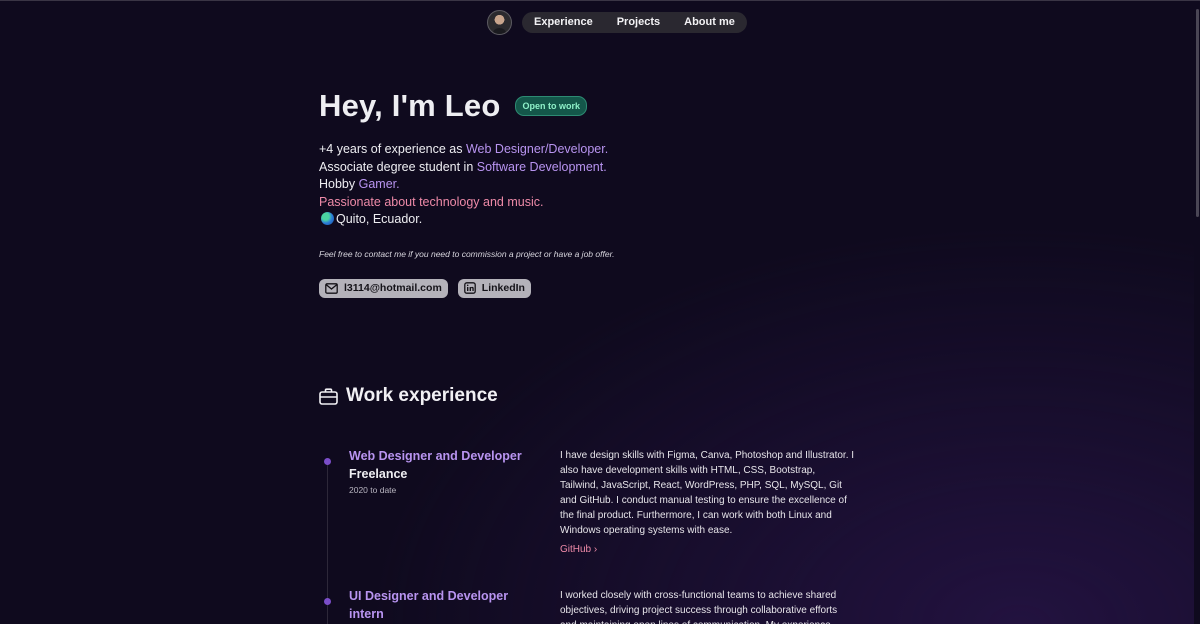  I want to click on job-role: UI Designer and Developer intern, so click(429, 605).